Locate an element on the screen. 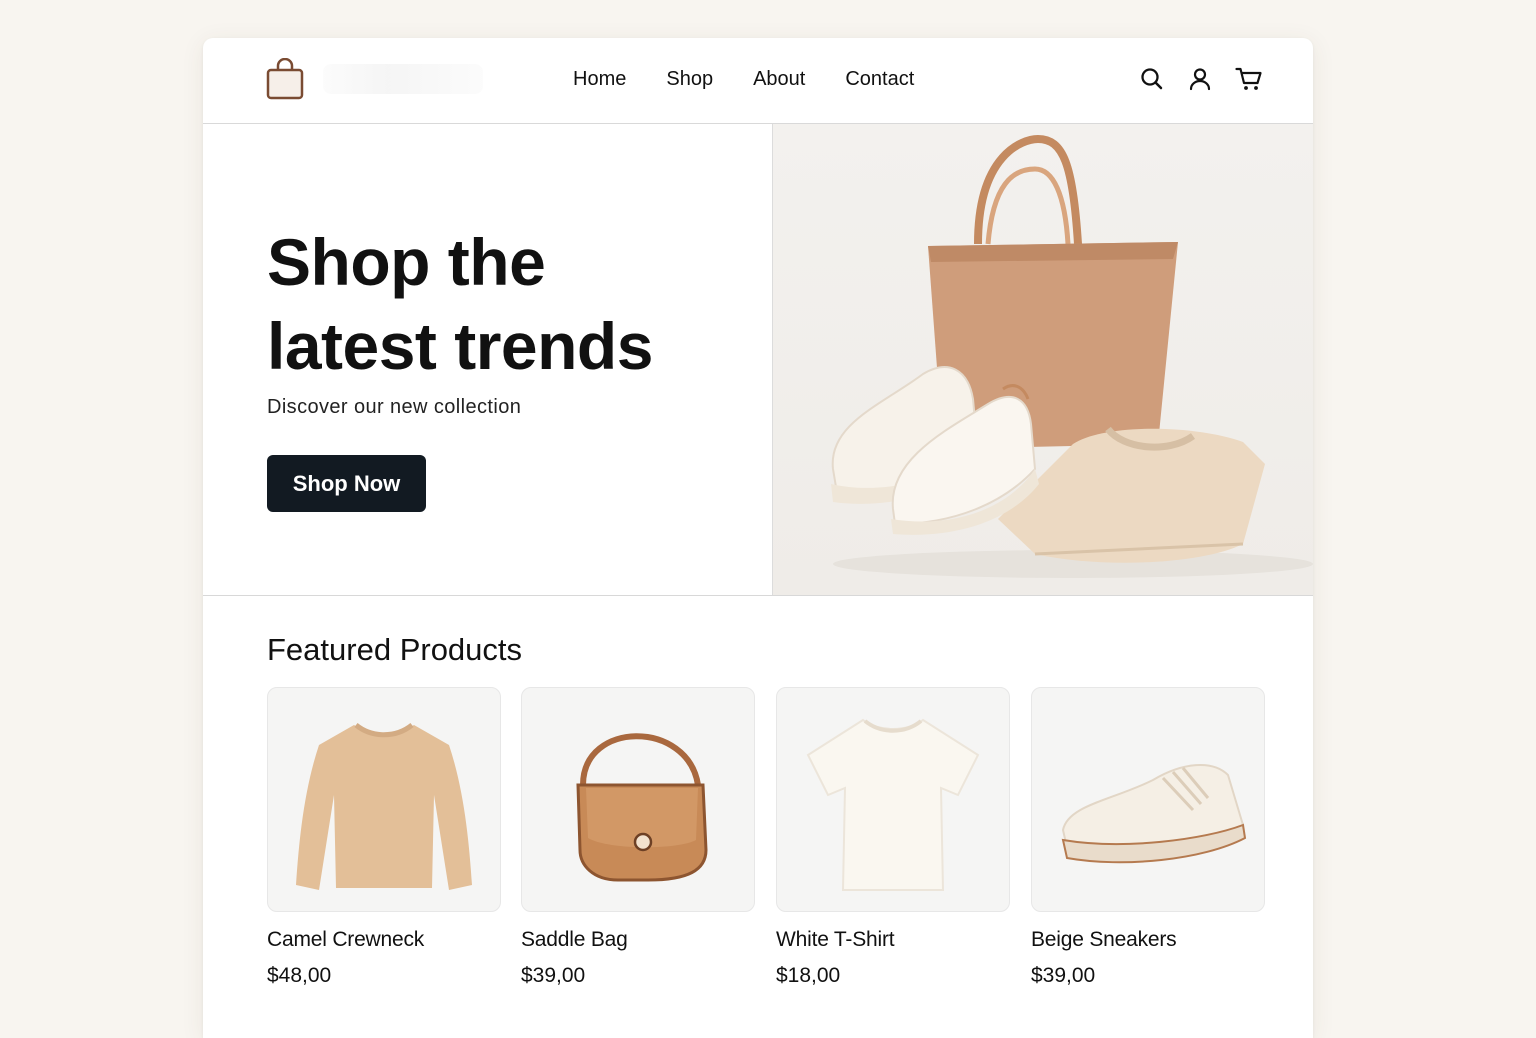  product-image-t-shirt is located at coordinates (893, 799).